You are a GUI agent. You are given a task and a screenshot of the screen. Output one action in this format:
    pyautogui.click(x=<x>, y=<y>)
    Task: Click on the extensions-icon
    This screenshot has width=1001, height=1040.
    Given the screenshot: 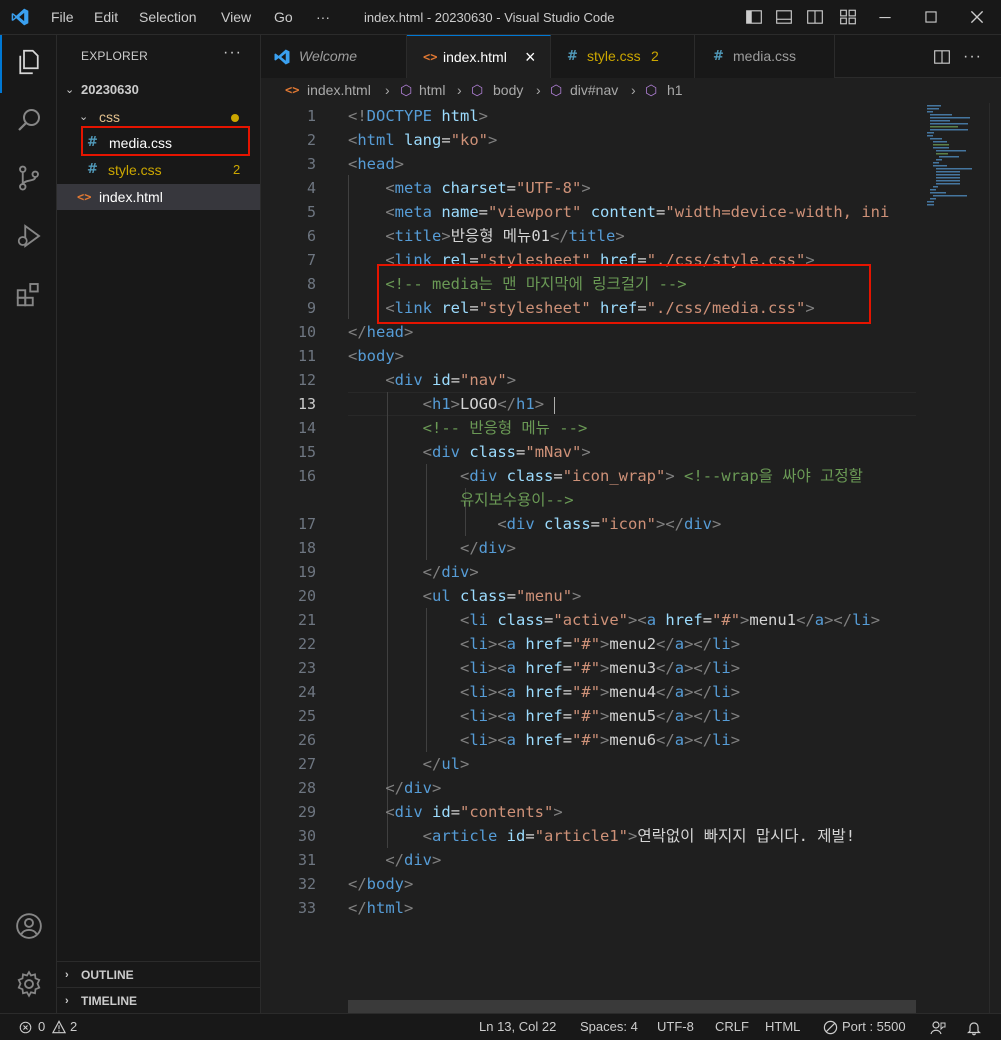 What is the action you would take?
    pyautogui.click(x=29, y=294)
    